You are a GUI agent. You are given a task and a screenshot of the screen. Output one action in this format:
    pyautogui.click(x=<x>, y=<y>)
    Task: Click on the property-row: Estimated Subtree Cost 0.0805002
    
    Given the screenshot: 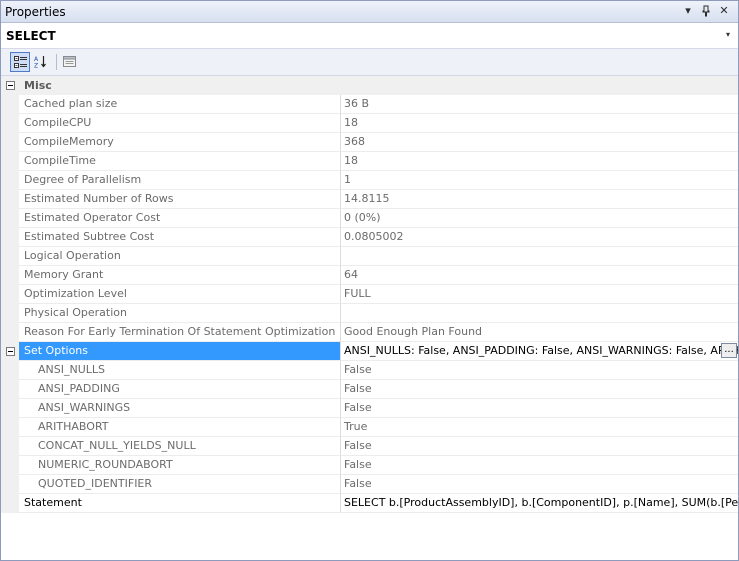 What is the action you would take?
    pyautogui.click(x=369, y=237)
    